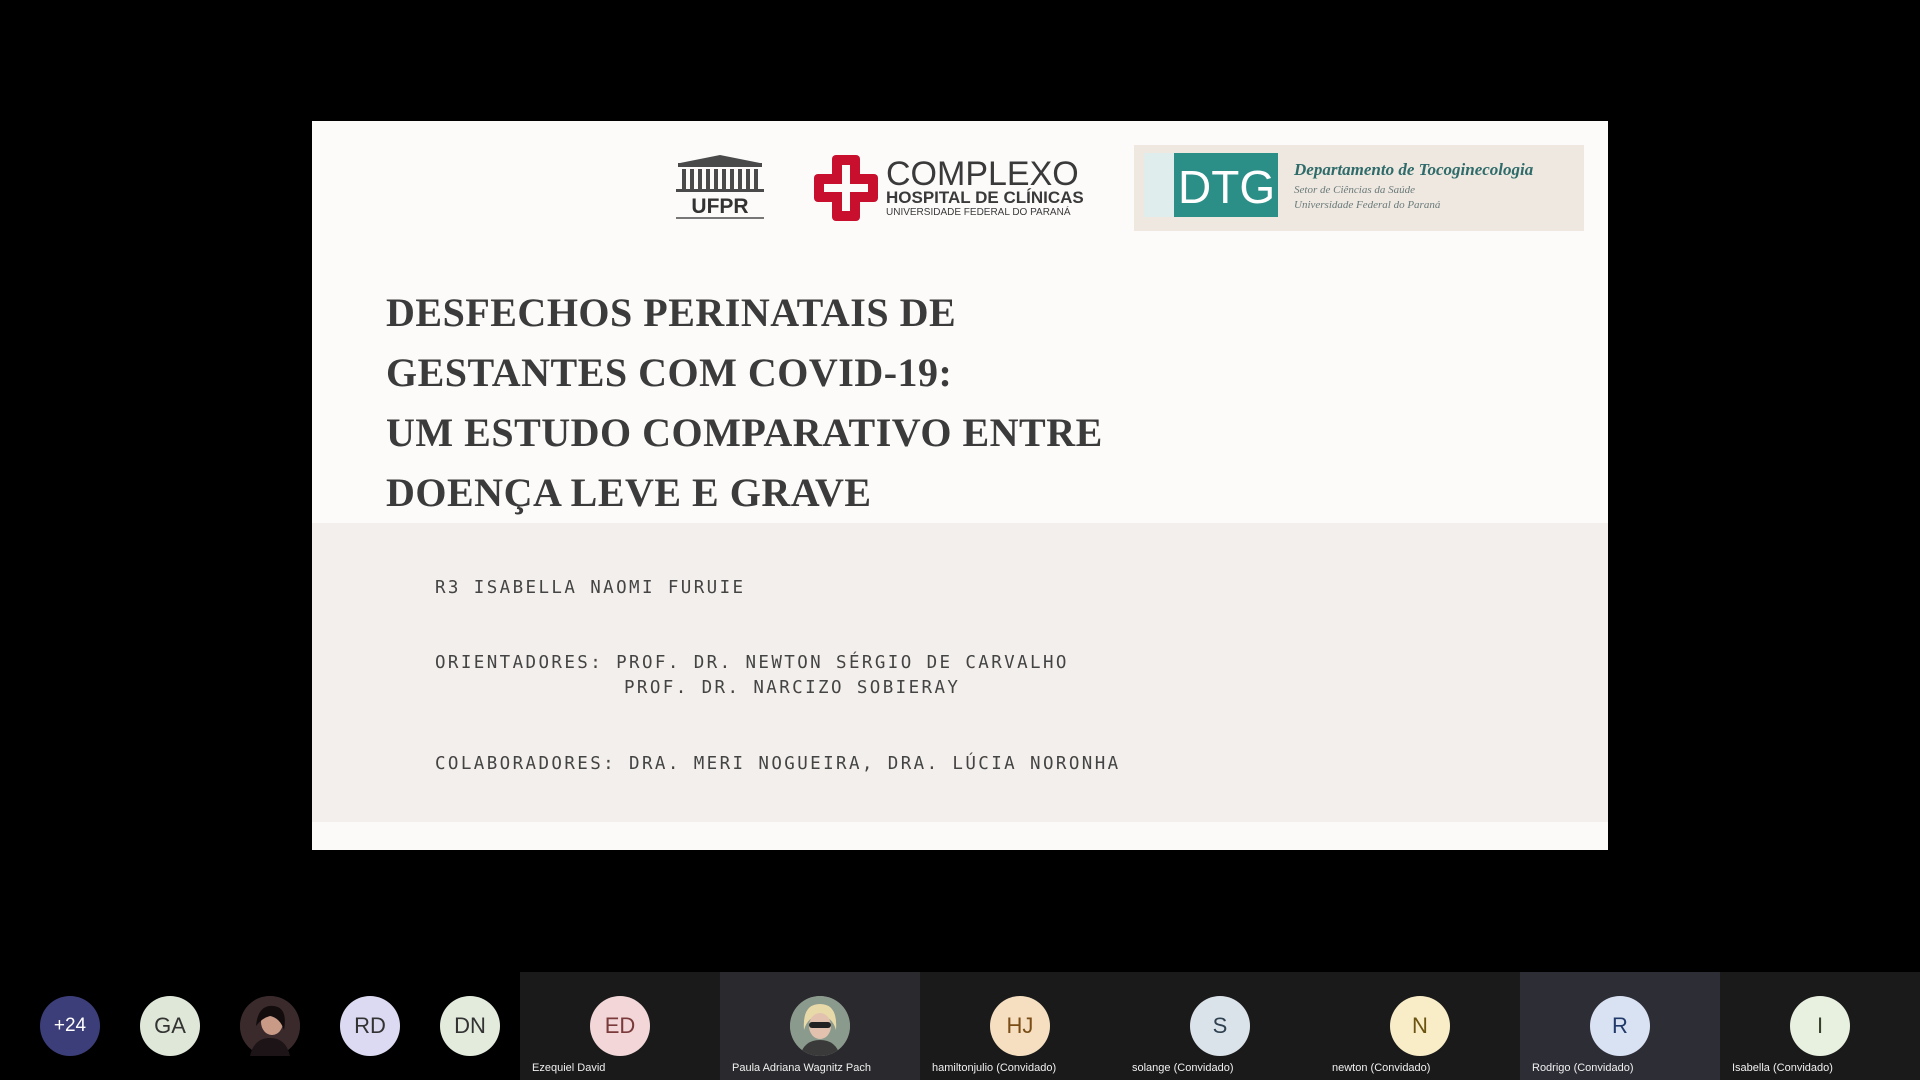  I want to click on participant-avatar: R, so click(1620, 1026).